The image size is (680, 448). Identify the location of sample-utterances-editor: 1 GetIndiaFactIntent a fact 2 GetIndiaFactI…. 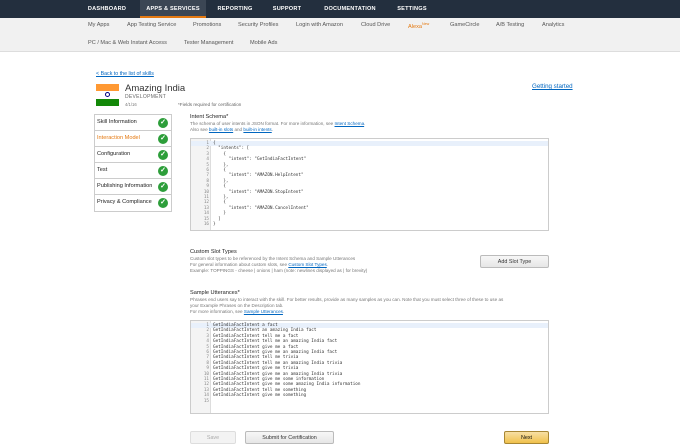
(369, 367).